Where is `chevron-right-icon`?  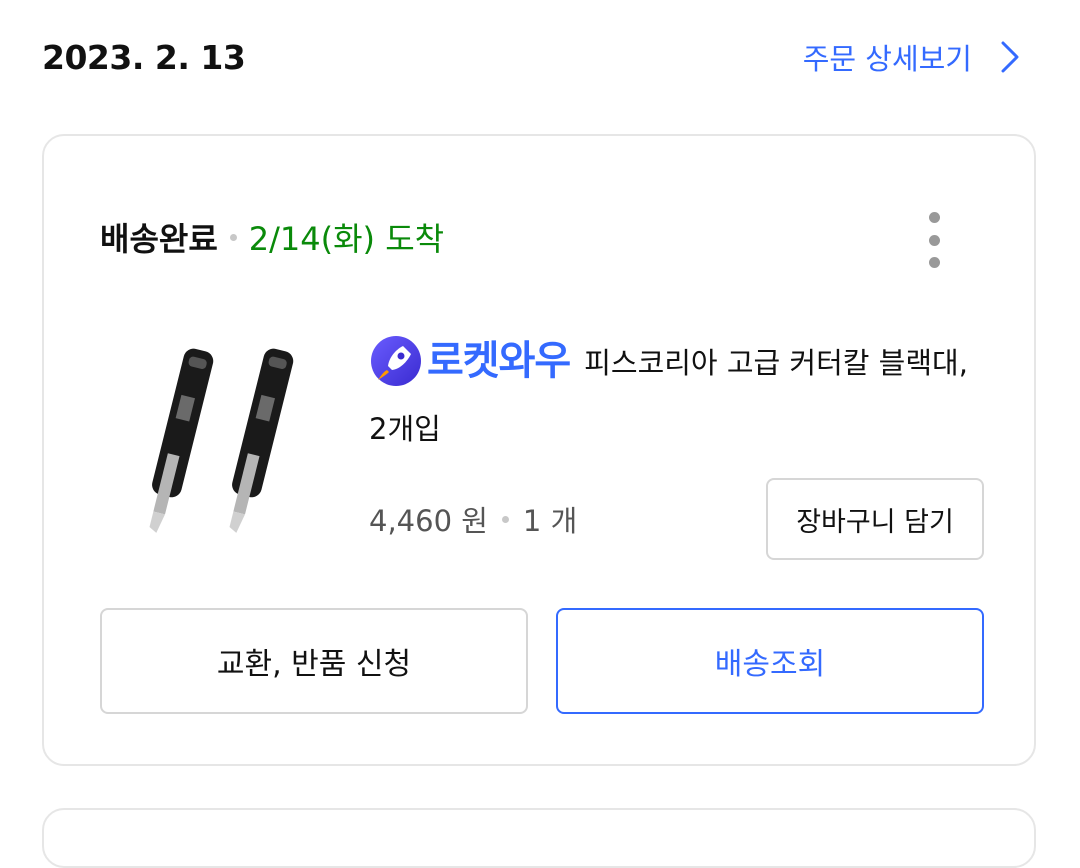 chevron-right-icon is located at coordinates (1010, 57).